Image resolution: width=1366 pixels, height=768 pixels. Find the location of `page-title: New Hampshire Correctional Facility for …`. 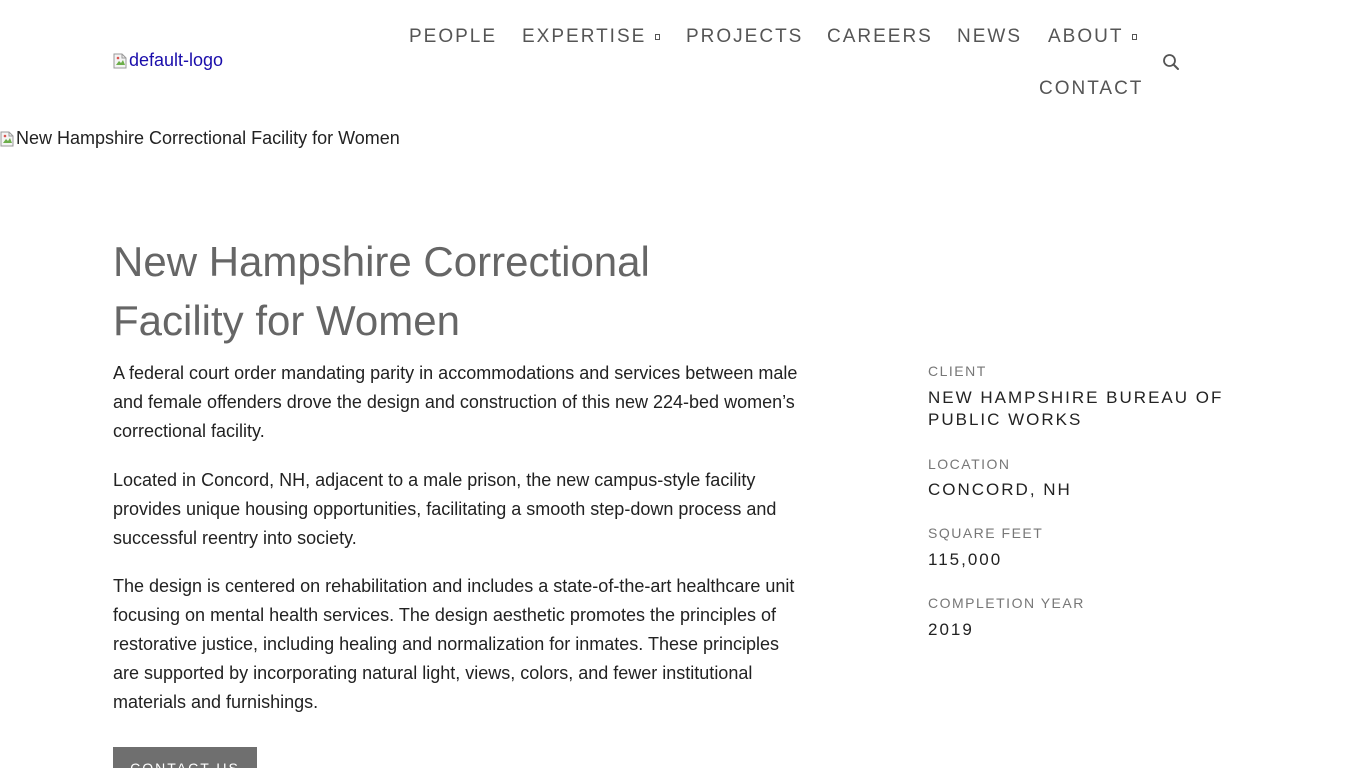

page-title: New Hampshire Correctional Facility for … is located at coordinates (381, 291).